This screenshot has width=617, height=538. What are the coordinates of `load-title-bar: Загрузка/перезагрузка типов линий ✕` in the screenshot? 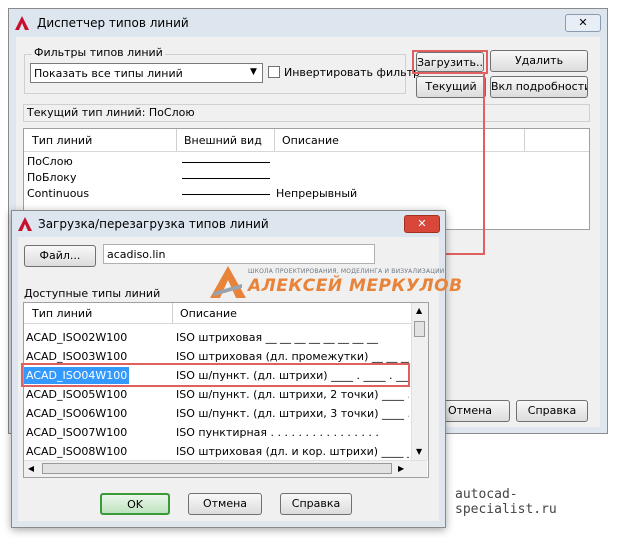 It's located at (228, 224).